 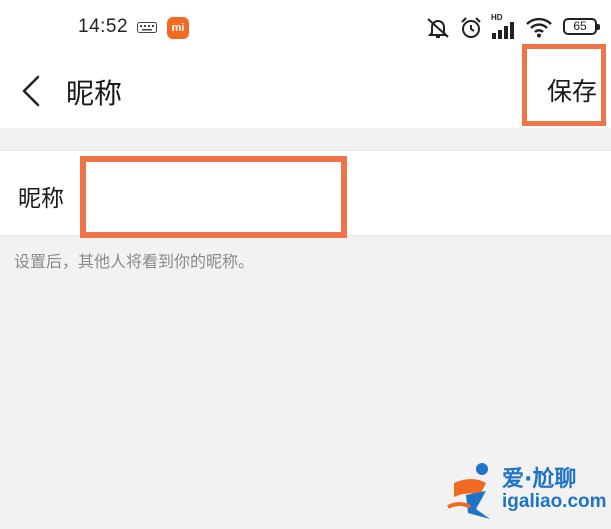 I want to click on wifi-icon, so click(x=539, y=27).